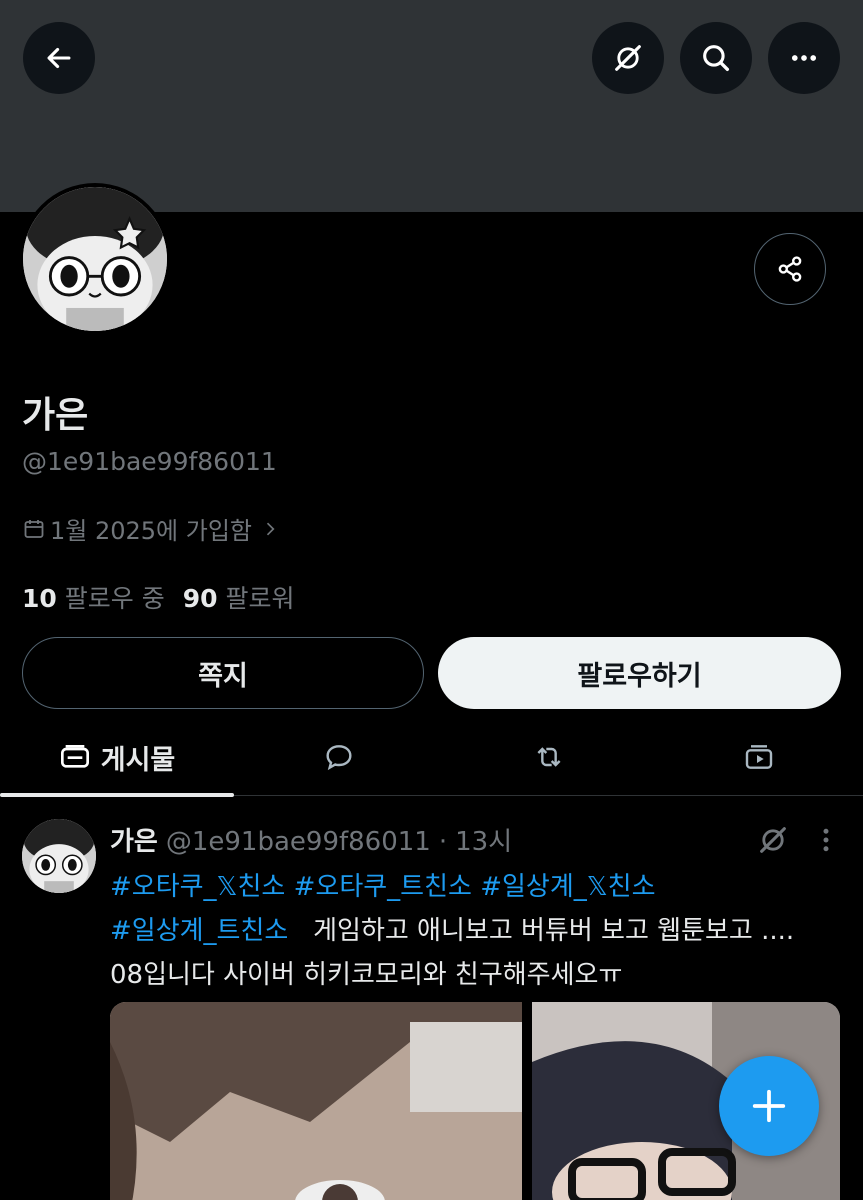  Describe the element at coordinates (199, 931) in the screenshot. I see `hashtag-link: #일상계_트친소` at that location.